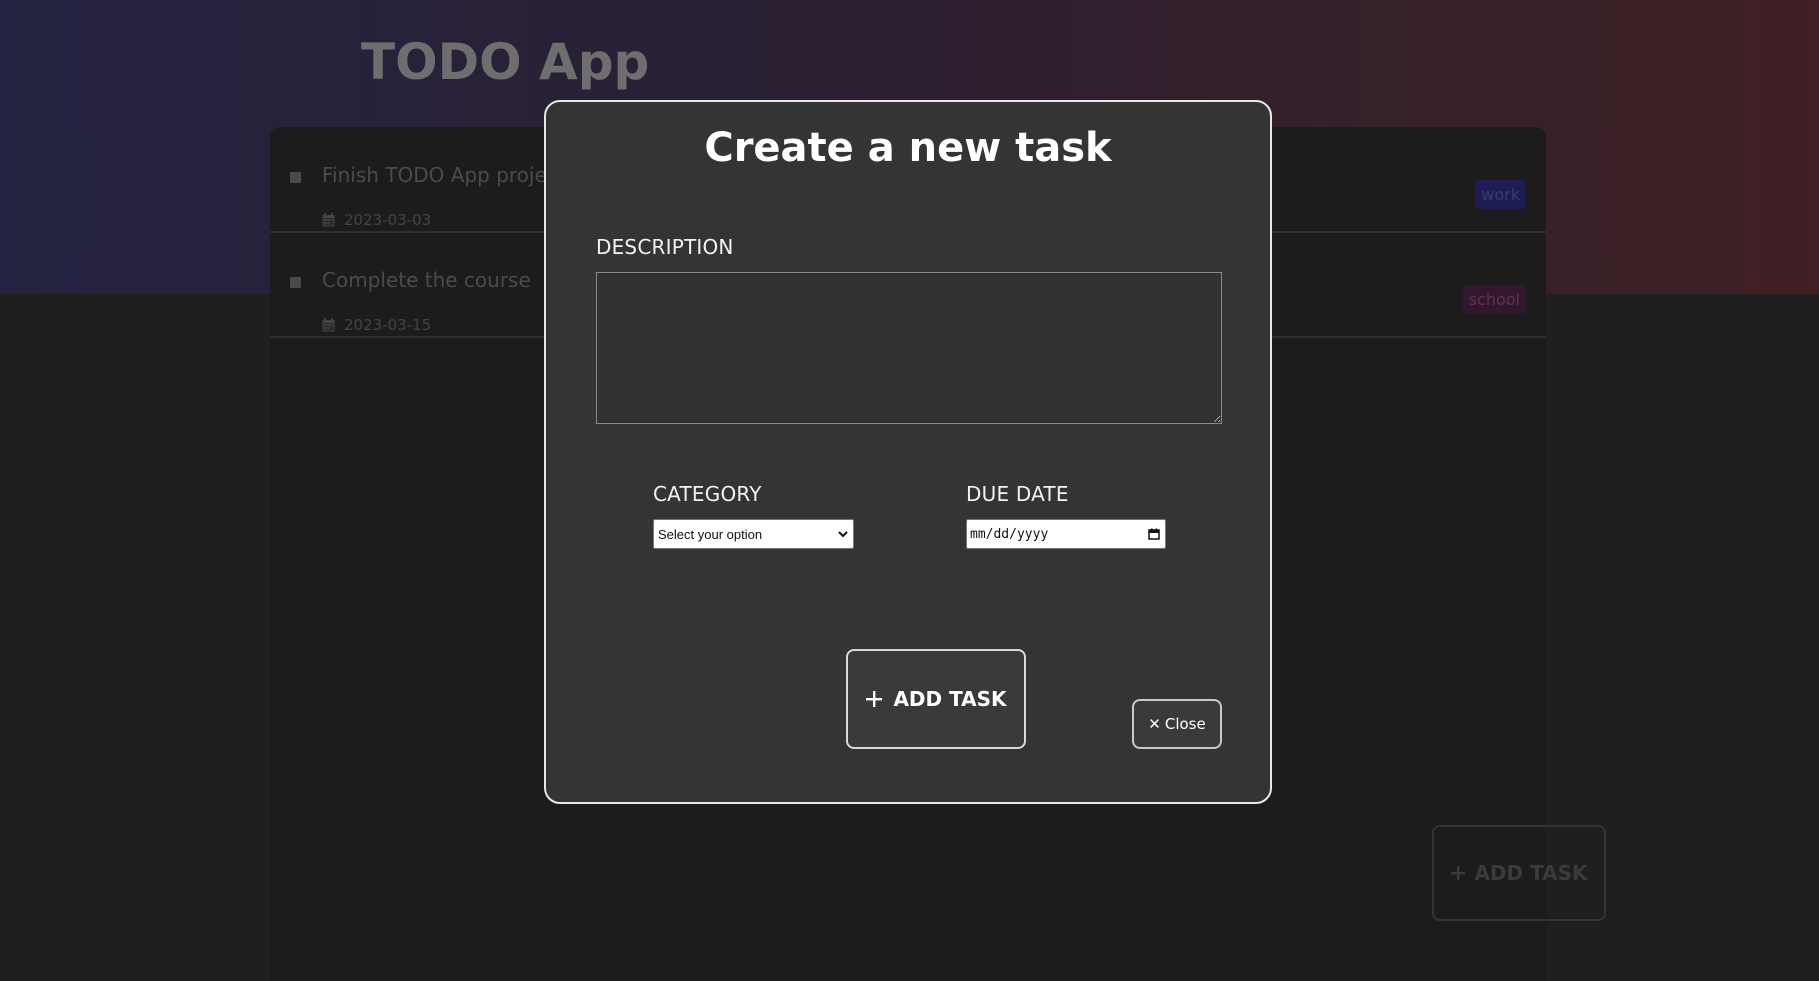 The width and height of the screenshot is (1819, 981). Describe the element at coordinates (707, 494) in the screenshot. I see `category-label: CATEGORY` at that location.